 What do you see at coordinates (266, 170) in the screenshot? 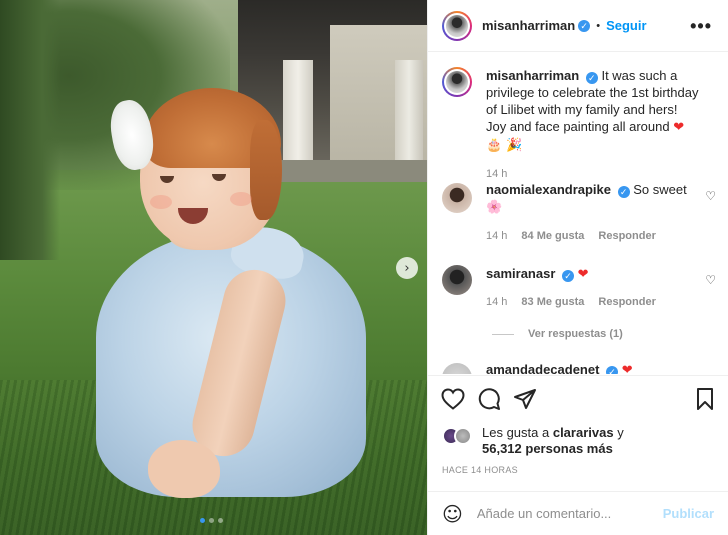
I see `baby-hair-side` at bounding box center [266, 170].